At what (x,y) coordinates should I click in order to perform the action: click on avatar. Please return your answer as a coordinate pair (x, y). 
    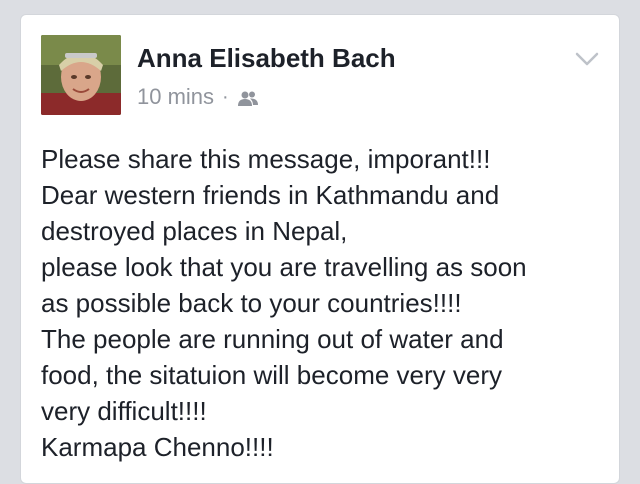
    Looking at the image, I should click on (81, 75).